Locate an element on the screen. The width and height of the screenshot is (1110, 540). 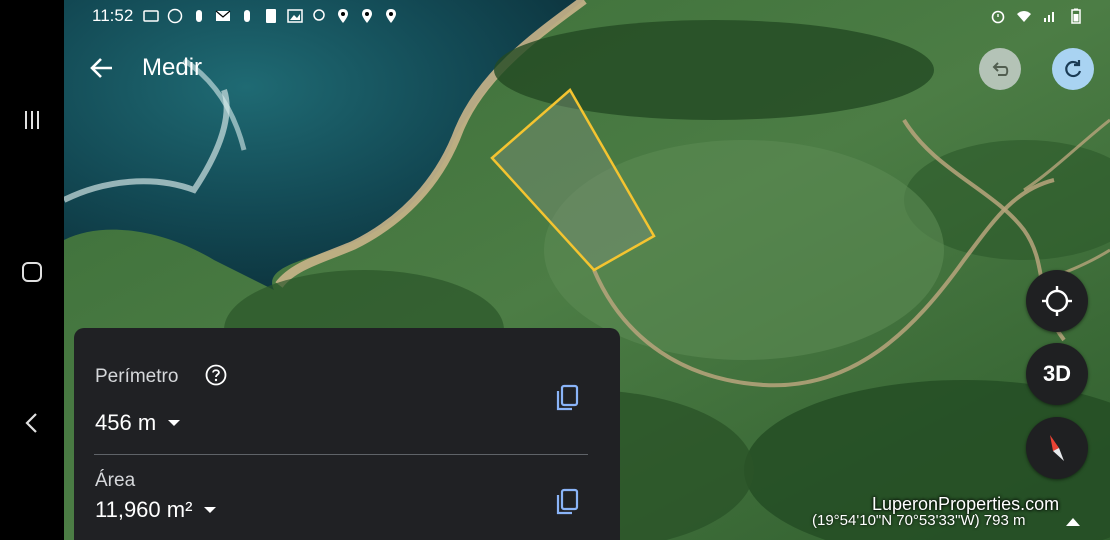
help-circle-icon is located at coordinates (216, 375).